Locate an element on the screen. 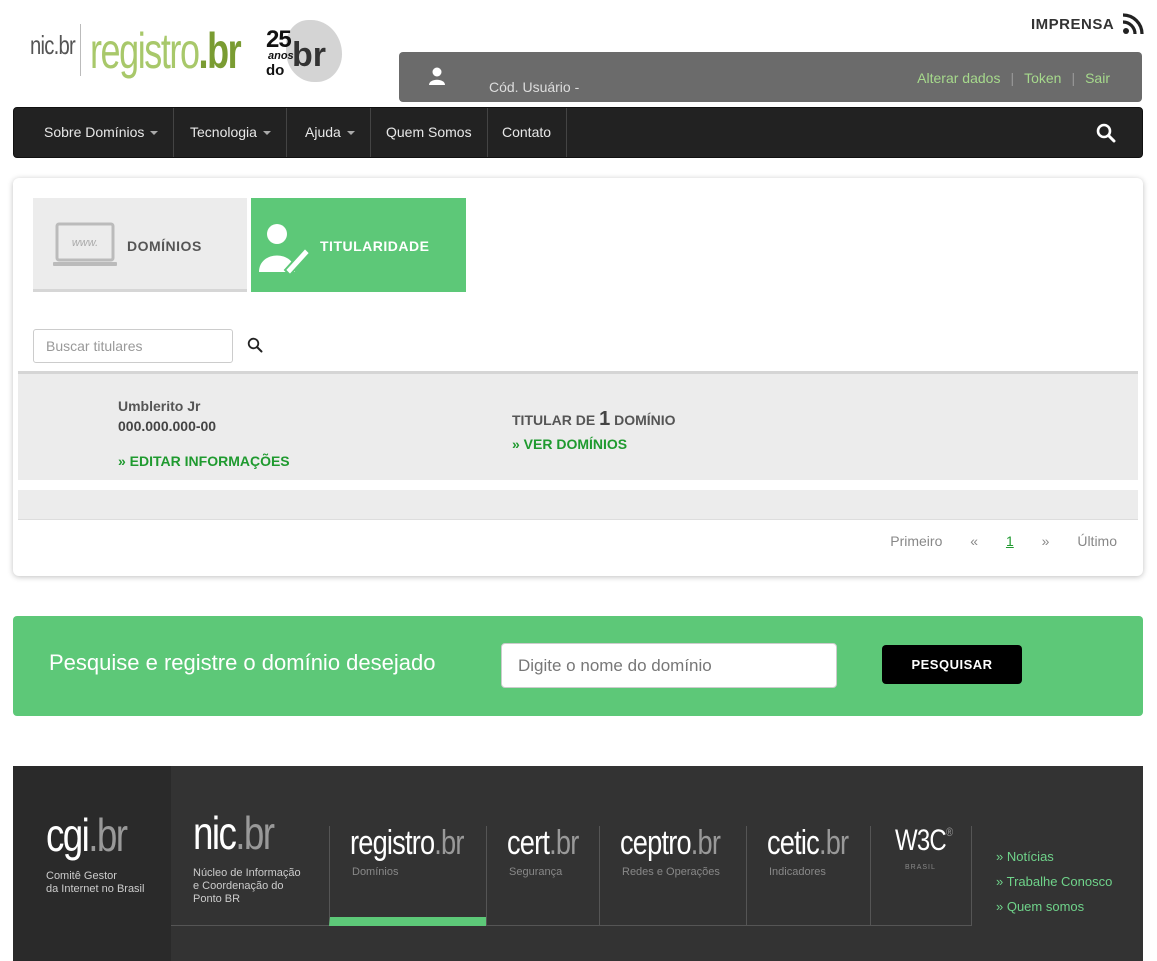 Image resolution: width=1157 pixels, height=961 pixels. nav-tecnologia: Tecnologia is located at coordinates (231, 132).